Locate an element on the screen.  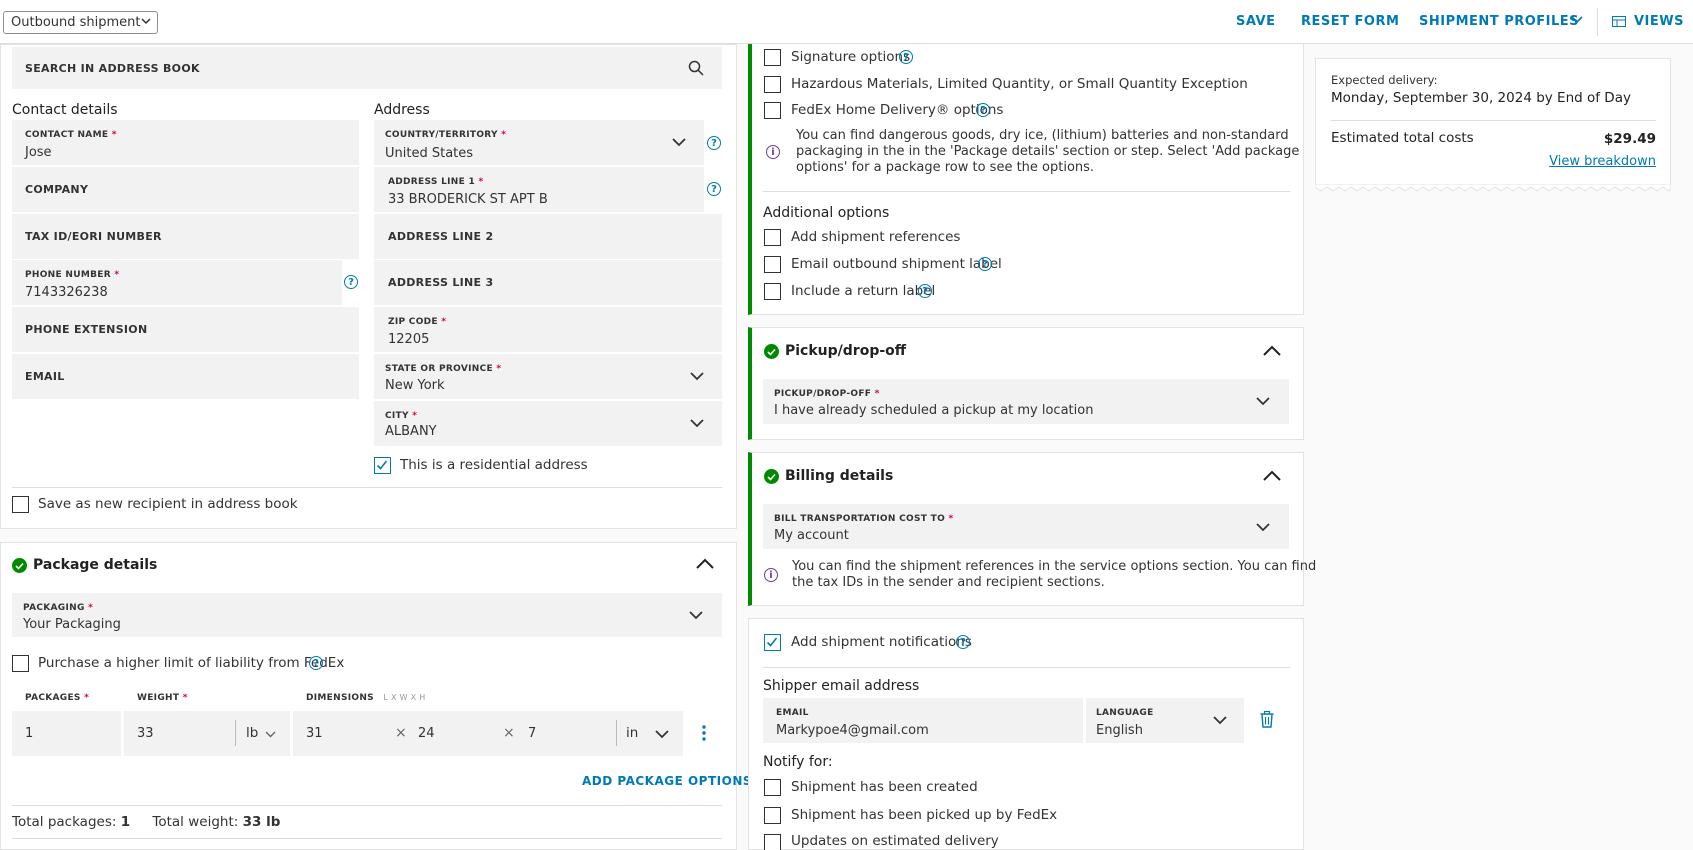
address-line-3-field: ADDRESS LINE 3 is located at coordinates (548, 282).